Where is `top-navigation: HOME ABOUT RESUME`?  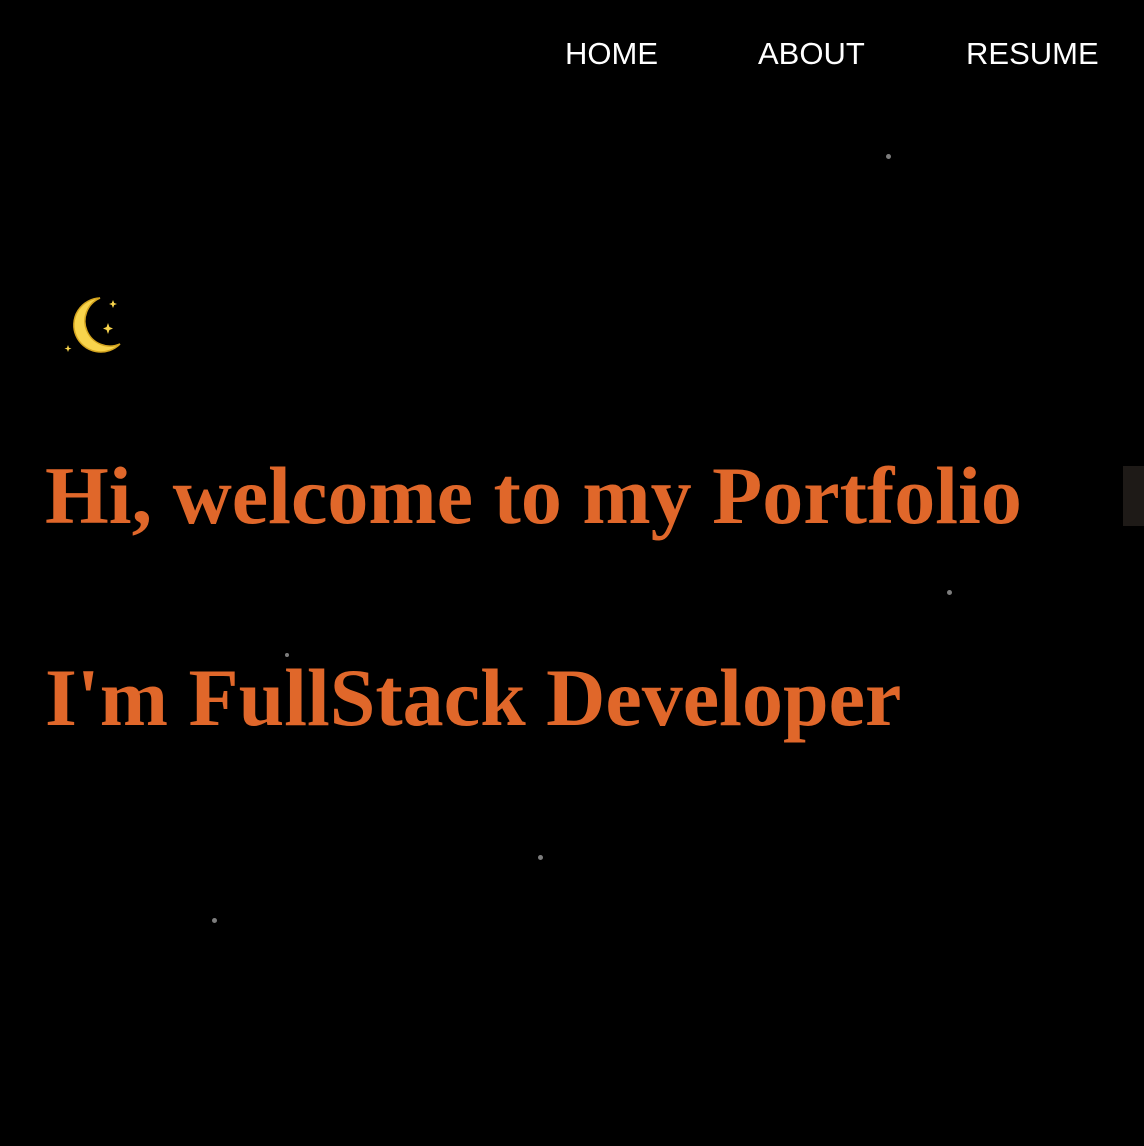
top-navigation: HOME ABOUT RESUME is located at coordinates (572, 54).